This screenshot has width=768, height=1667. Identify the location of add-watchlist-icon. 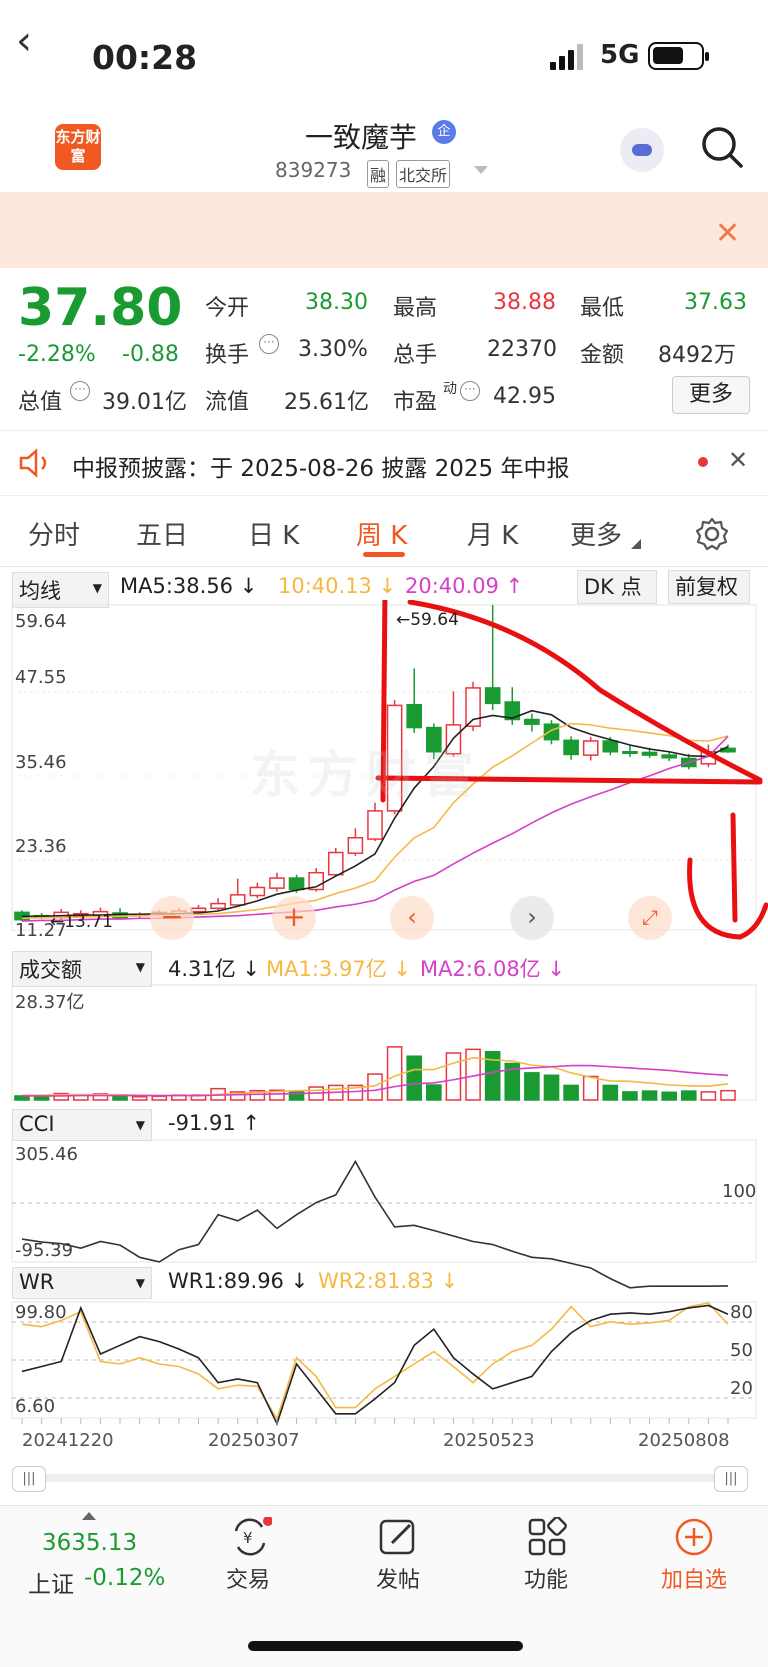
(694, 1537).